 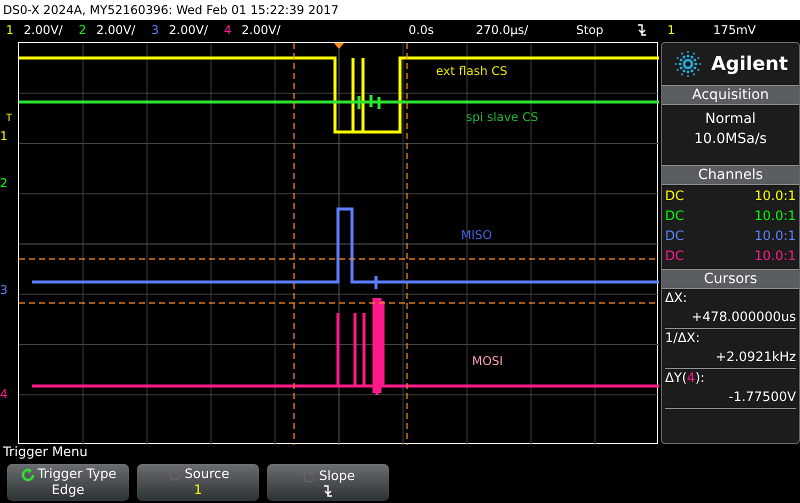 I want to click on channel-number: 4, so click(x=228, y=30).